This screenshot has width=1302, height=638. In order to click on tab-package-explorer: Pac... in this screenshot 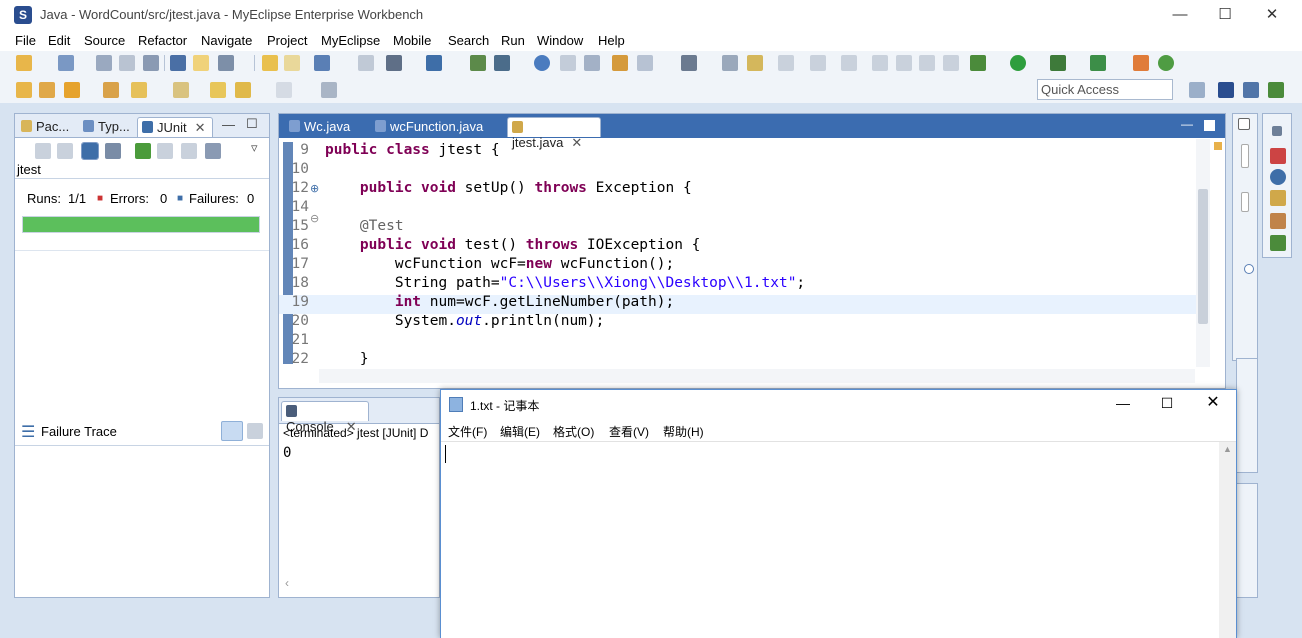, I will do `click(45, 127)`.